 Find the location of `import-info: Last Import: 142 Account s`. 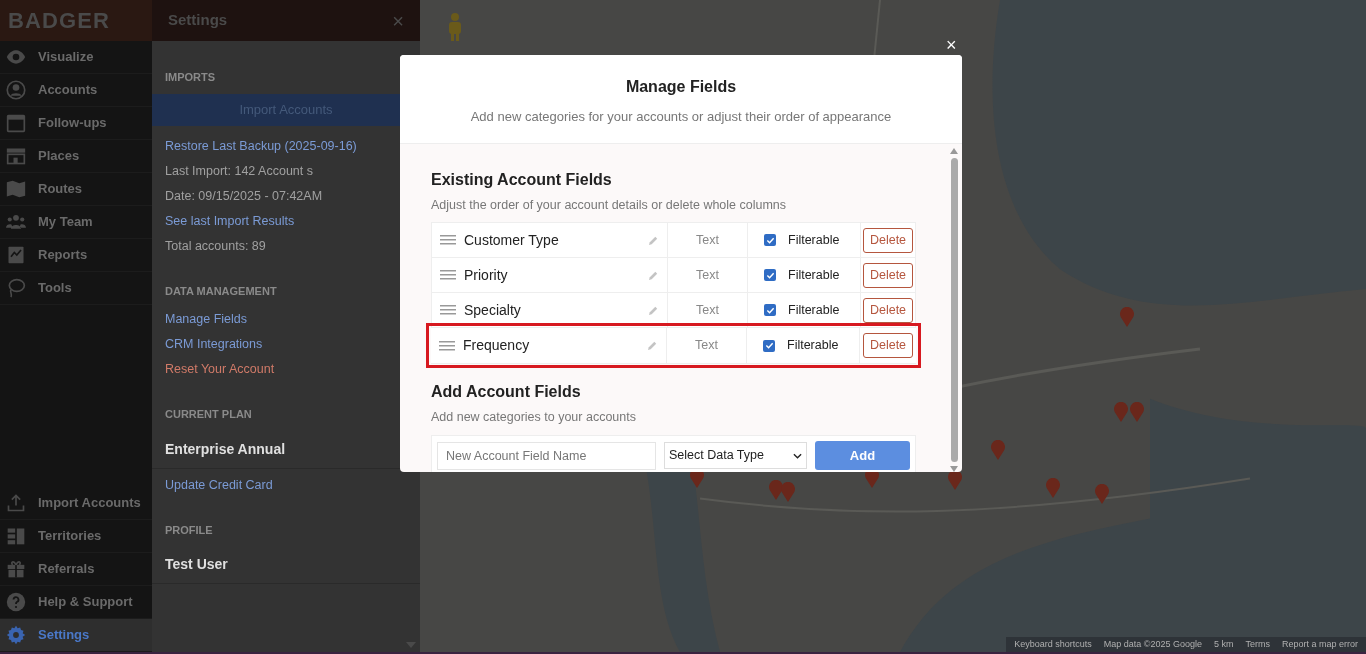

import-info: Last Import: 142 Account s is located at coordinates (239, 171).